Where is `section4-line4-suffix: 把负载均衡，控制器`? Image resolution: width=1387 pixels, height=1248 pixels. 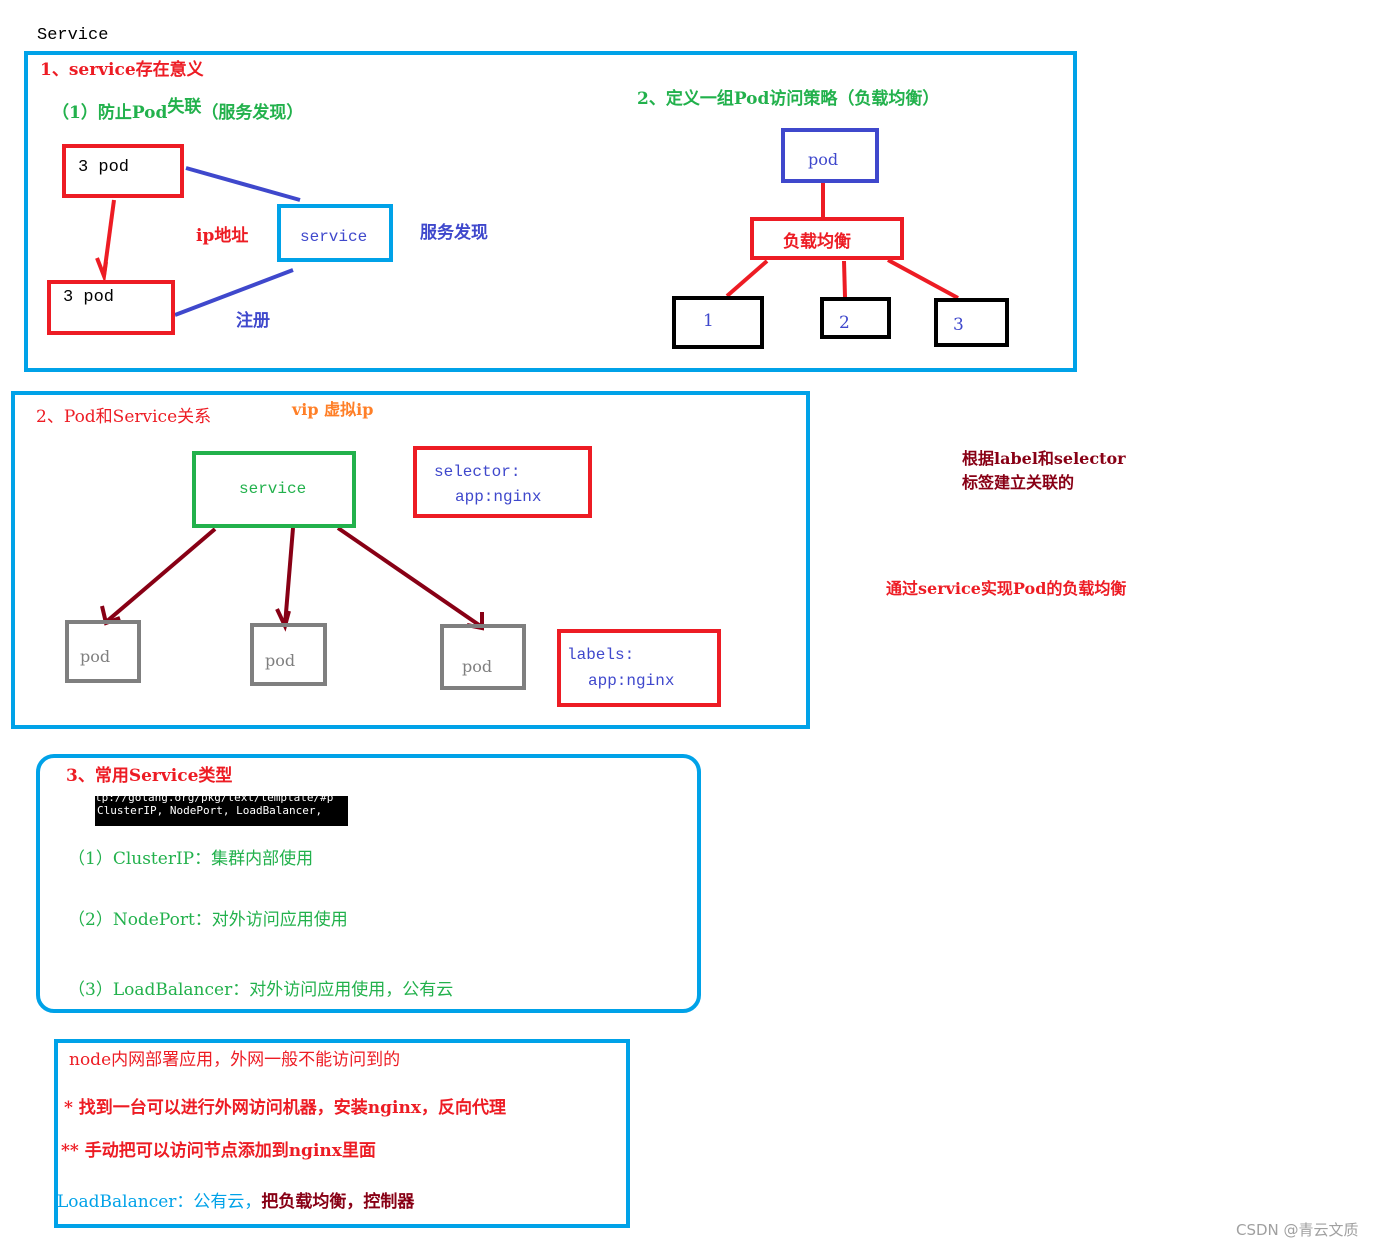 section4-line4-suffix: 把负载均衡，控制器 is located at coordinates (338, 1202).